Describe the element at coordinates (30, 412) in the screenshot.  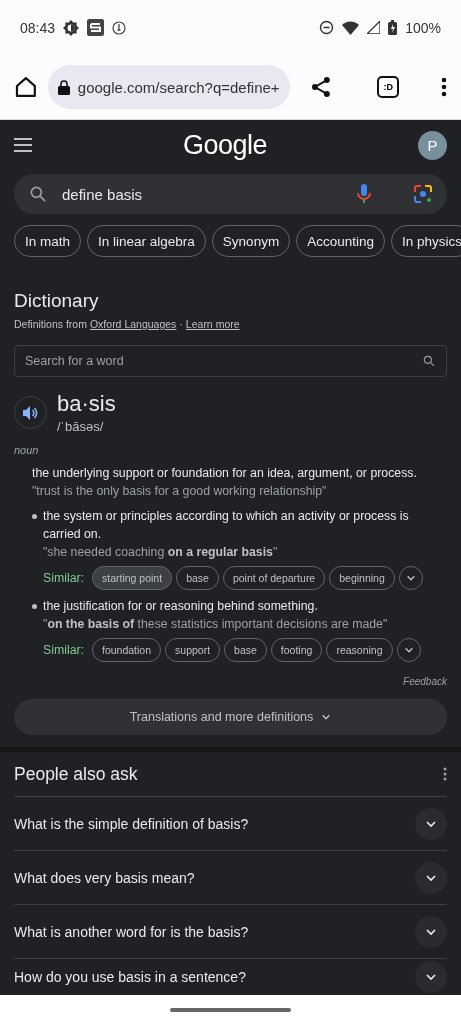
I see `speaker-icon` at that location.